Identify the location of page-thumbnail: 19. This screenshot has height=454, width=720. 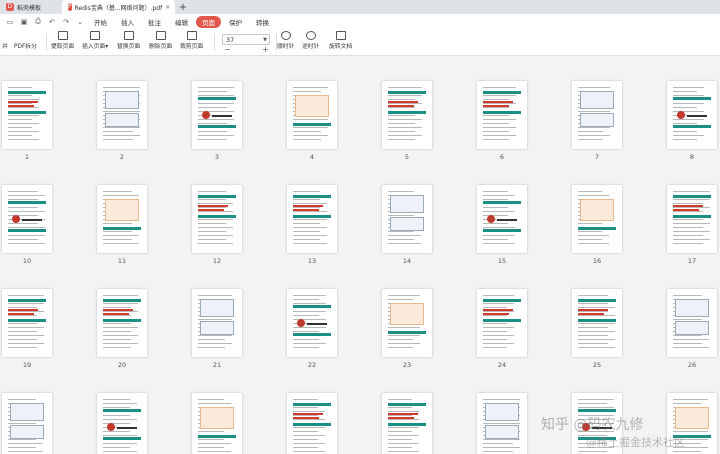
(27, 329).